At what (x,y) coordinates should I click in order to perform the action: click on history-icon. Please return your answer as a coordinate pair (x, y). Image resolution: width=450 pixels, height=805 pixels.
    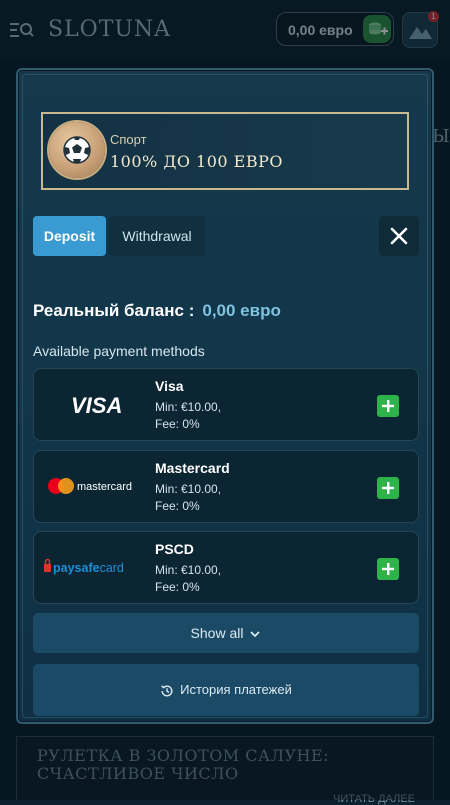
    Looking at the image, I should click on (167, 690).